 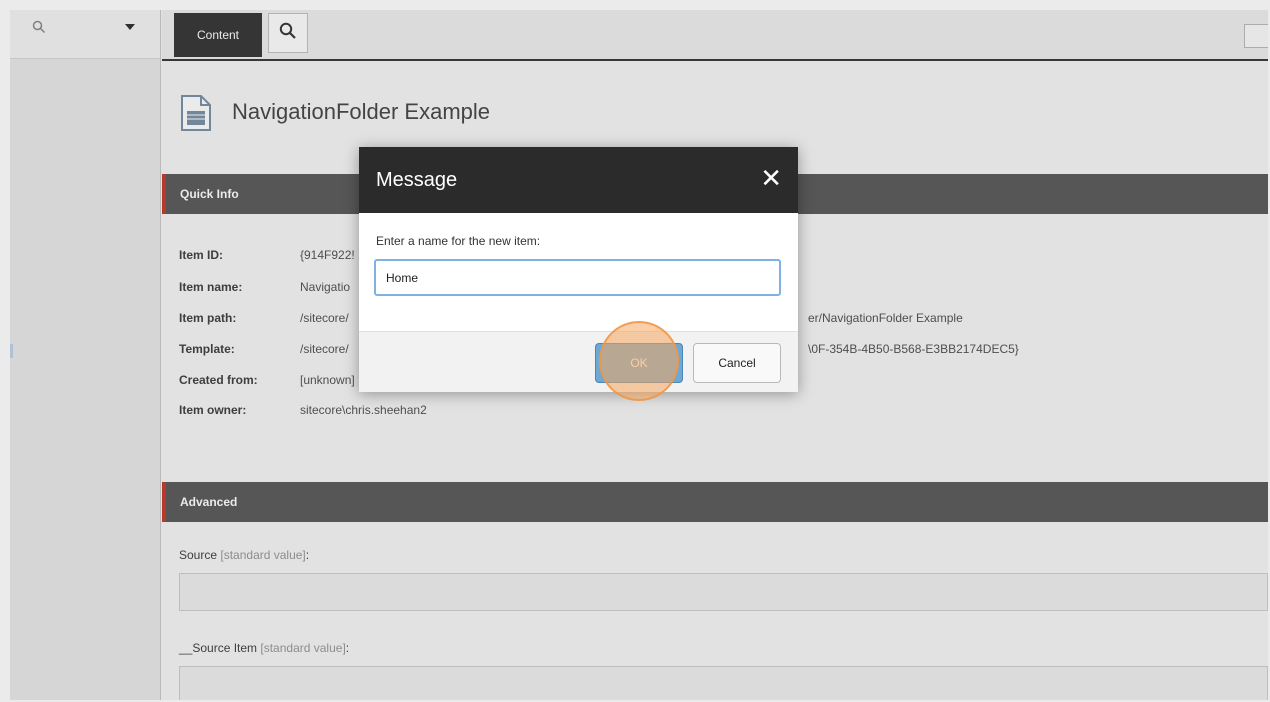 What do you see at coordinates (578, 180) in the screenshot?
I see `dialog-header: Message ✕` at bounding box center [578, 180].